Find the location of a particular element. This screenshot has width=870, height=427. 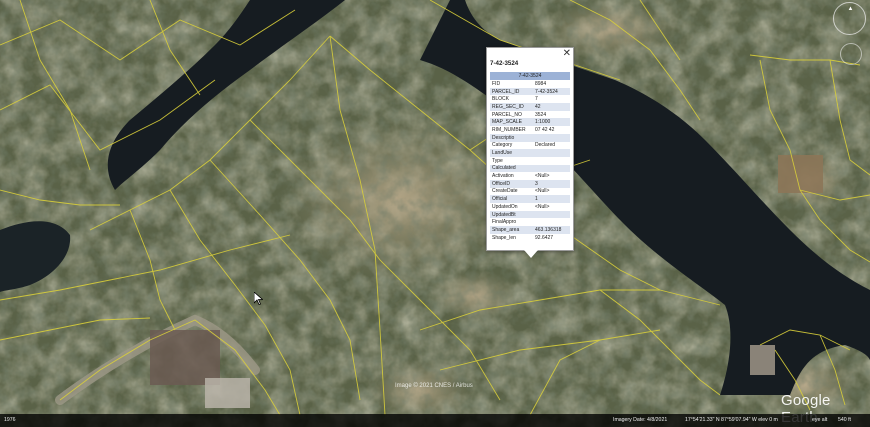

attribute-row: Type is located at coordinates (530, 161).